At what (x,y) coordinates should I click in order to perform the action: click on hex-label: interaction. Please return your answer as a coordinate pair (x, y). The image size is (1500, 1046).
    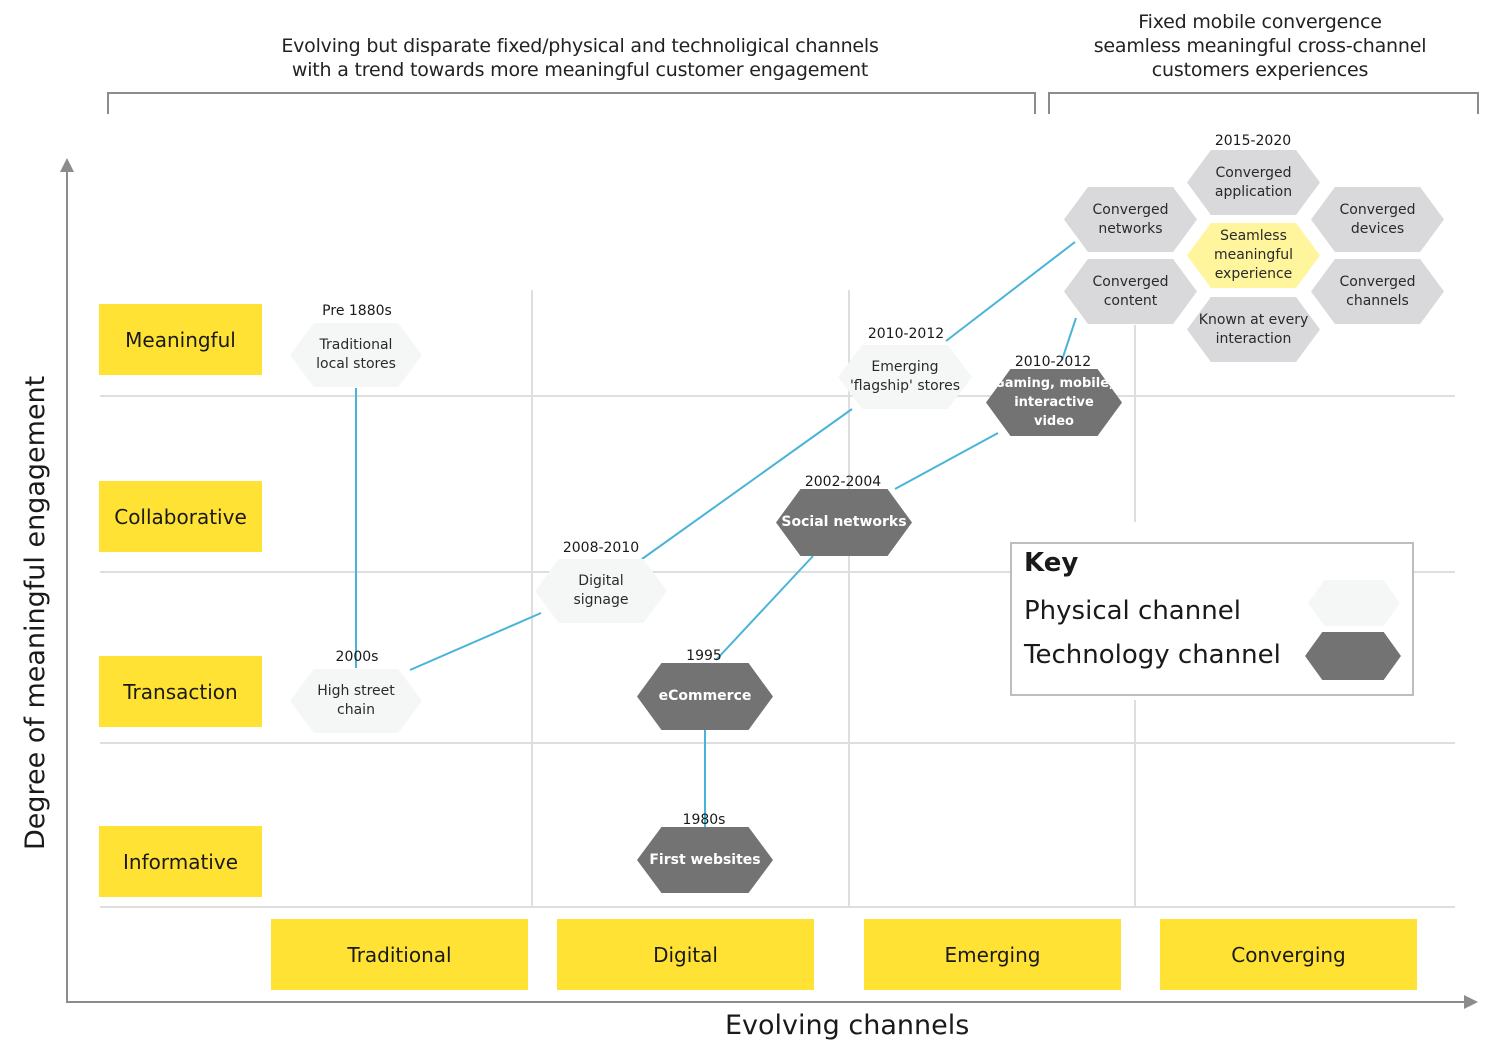
    Looking at the image, I should click on (1253, 338).